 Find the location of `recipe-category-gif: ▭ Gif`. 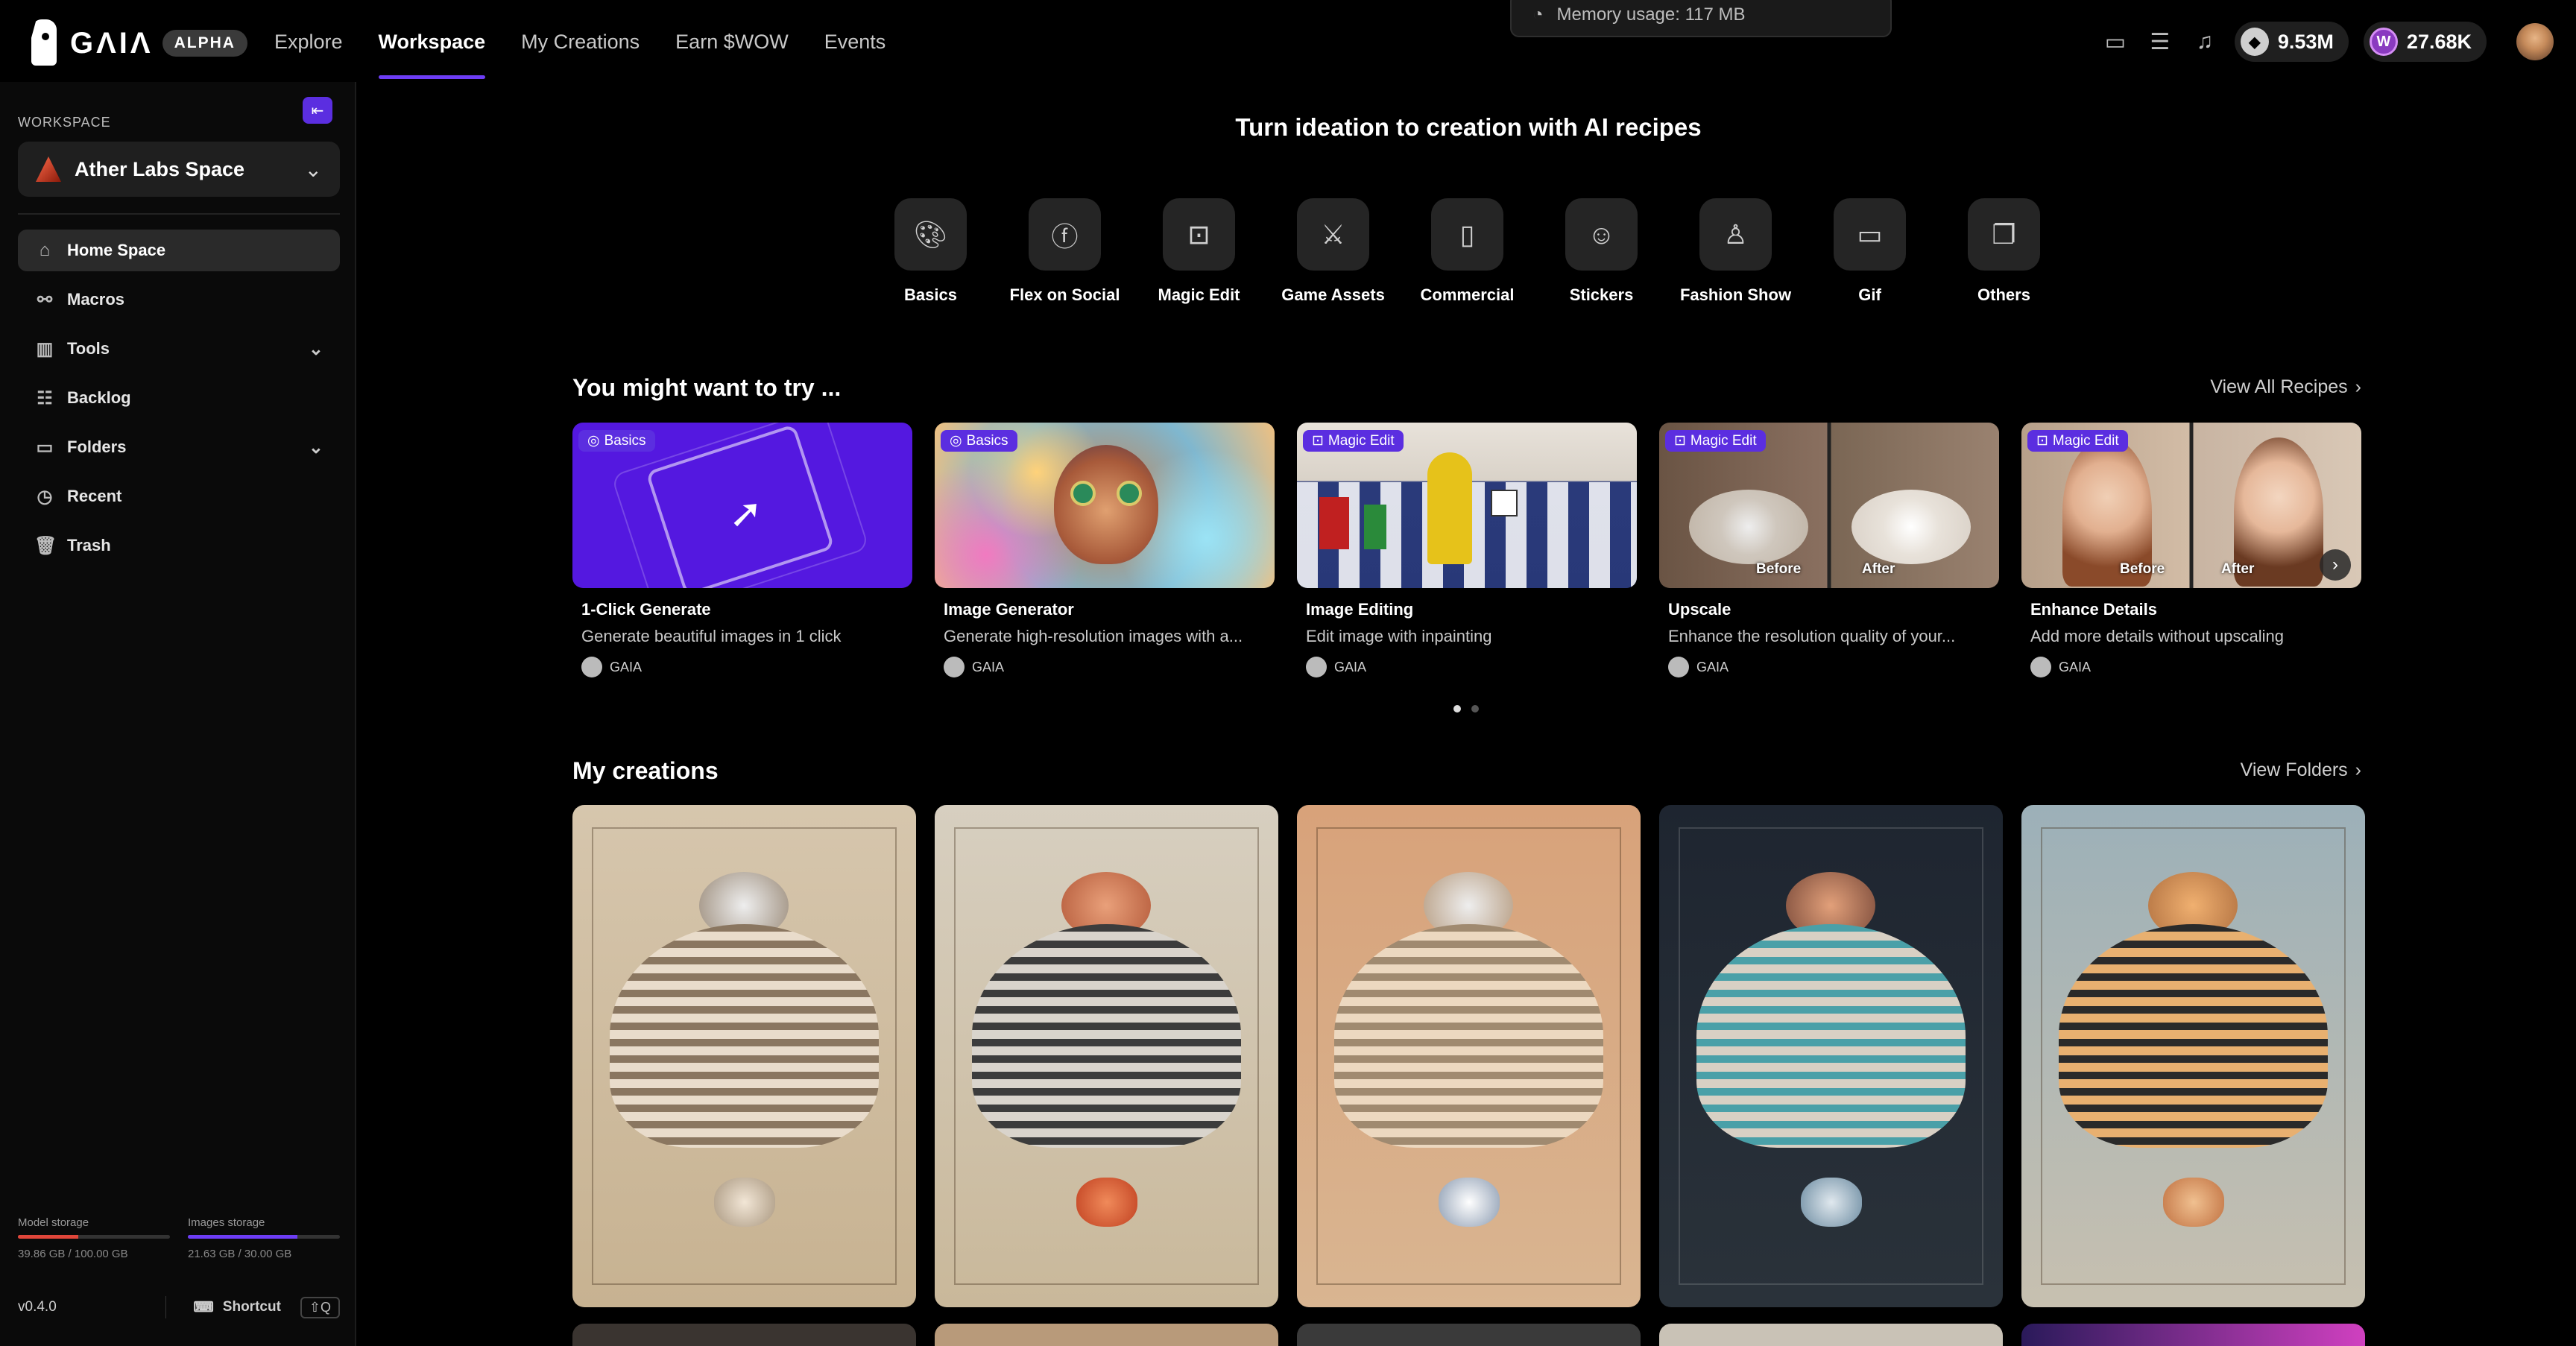

recipe-category-gif: ▭ Gif is located at coordinates (1870, 251).